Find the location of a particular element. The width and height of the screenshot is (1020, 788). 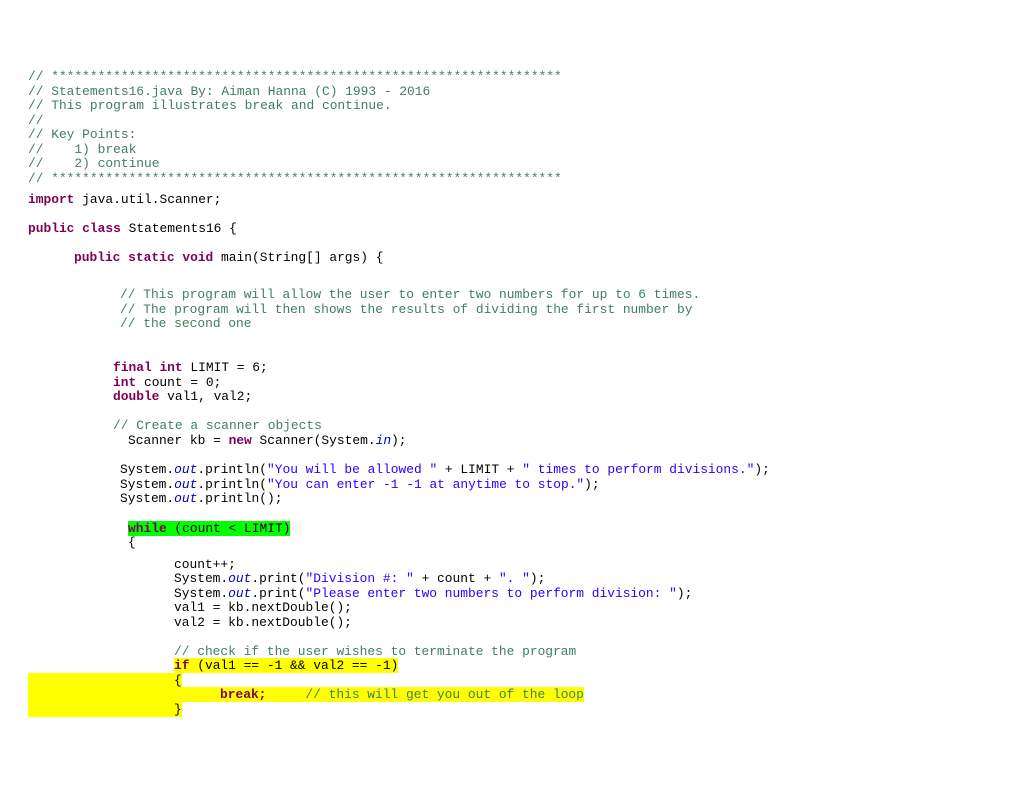

count-increment: count++; is located at coordinates (205, 564).